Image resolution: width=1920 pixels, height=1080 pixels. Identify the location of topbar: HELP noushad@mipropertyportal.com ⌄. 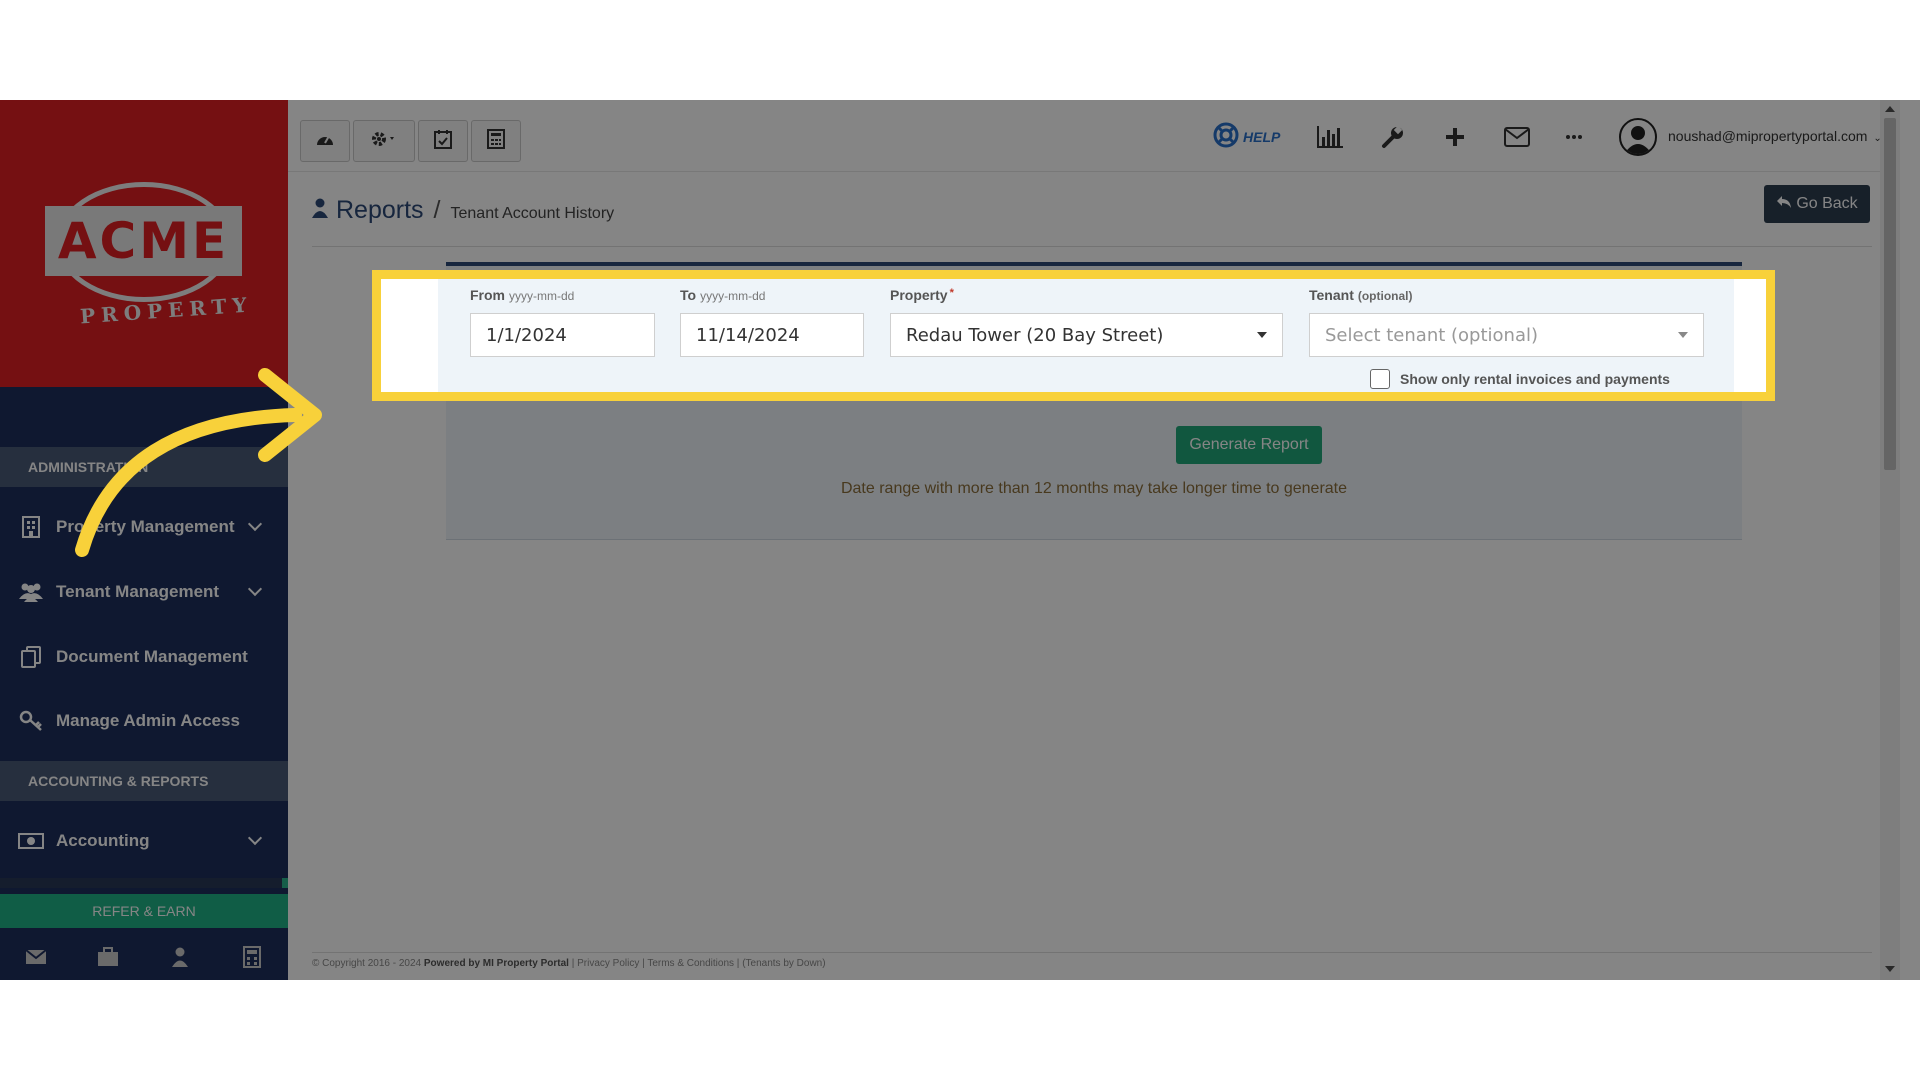
(1094, 136).